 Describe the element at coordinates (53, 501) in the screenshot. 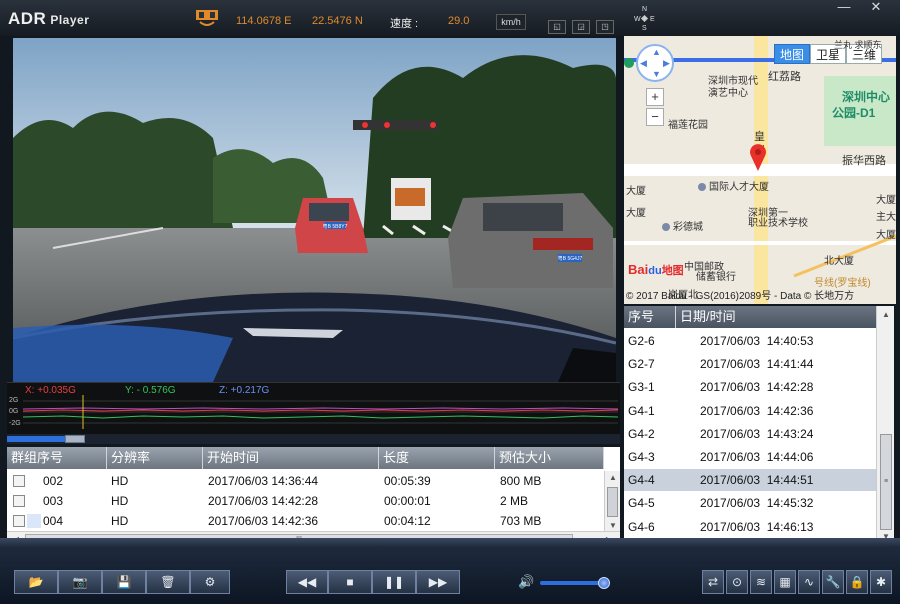

I see `group-id: 003` at that location.